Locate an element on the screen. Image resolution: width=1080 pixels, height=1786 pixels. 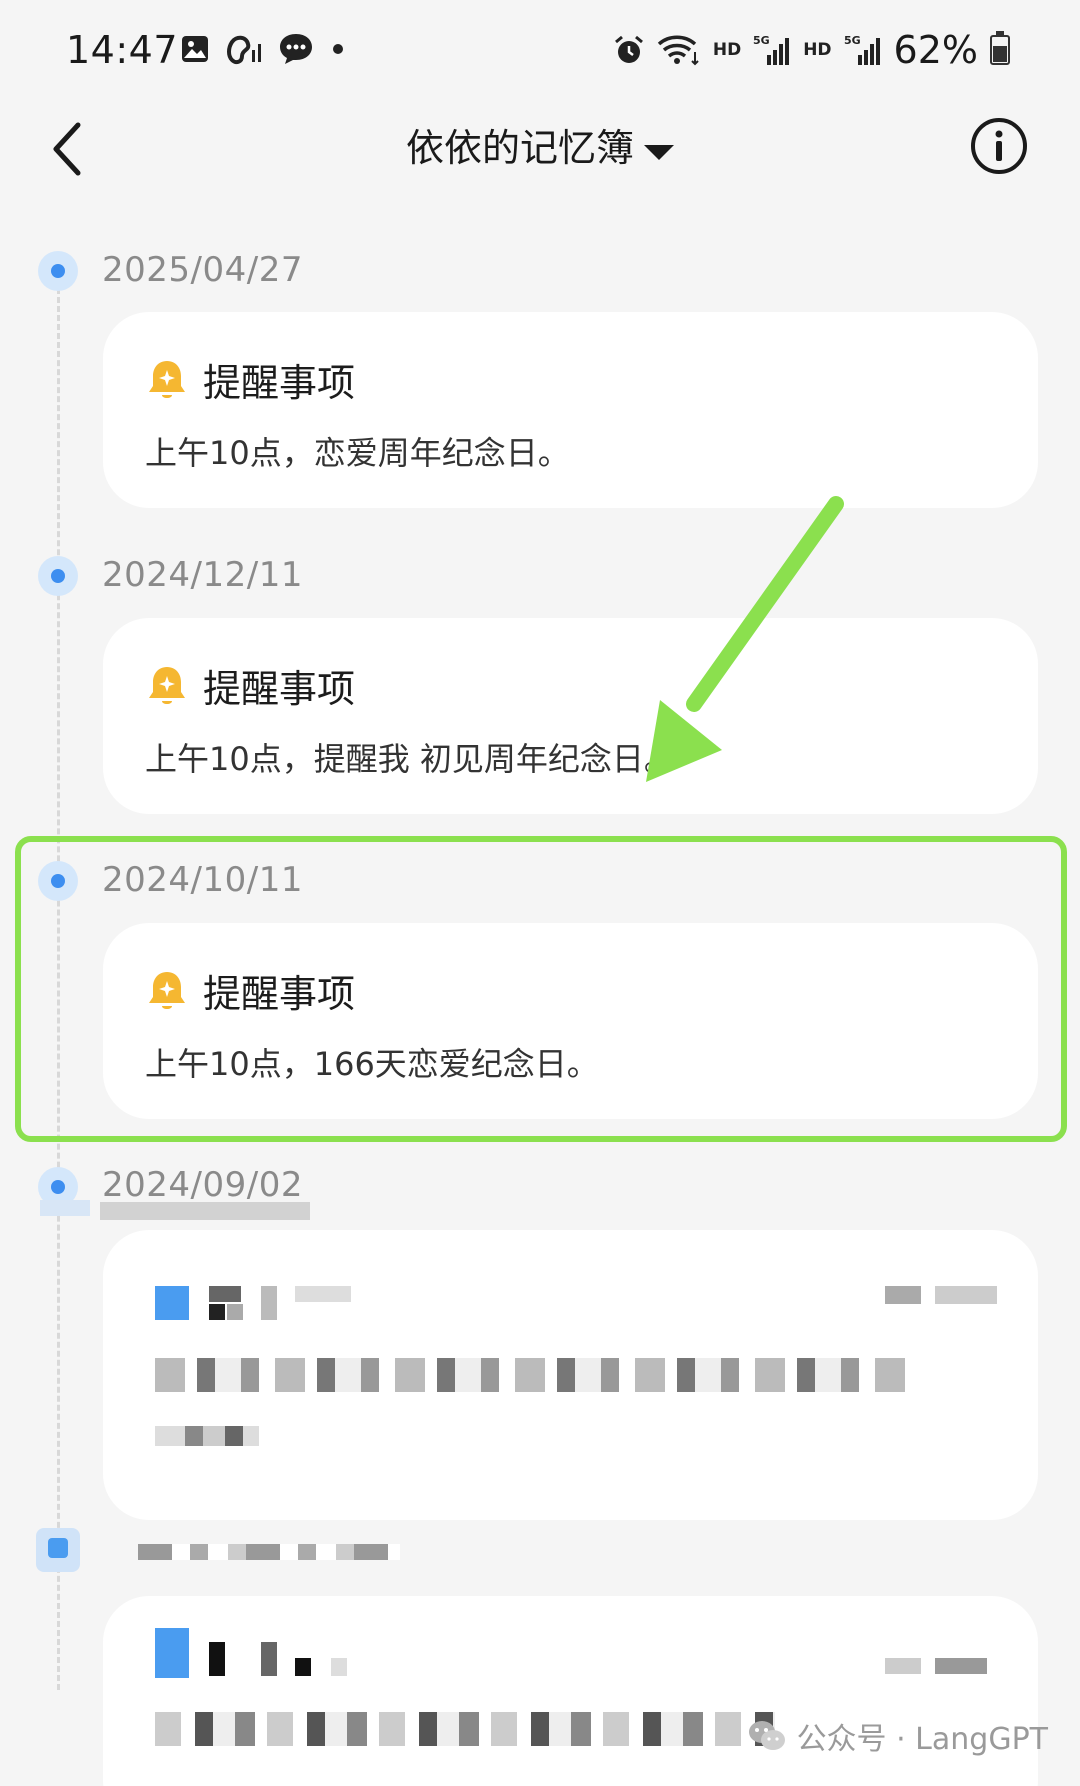
card-body: 上午10点，恋爱周年纪念日。 is located at coordinates (357, 453).